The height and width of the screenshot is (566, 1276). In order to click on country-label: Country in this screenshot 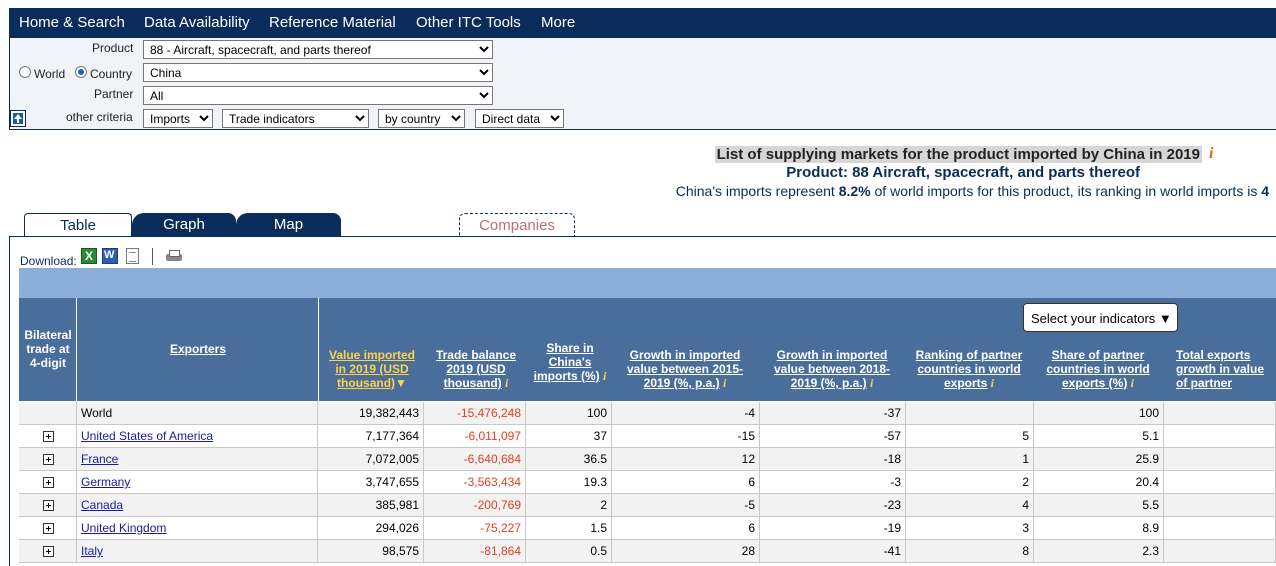, I will do `click(111, 74)`.